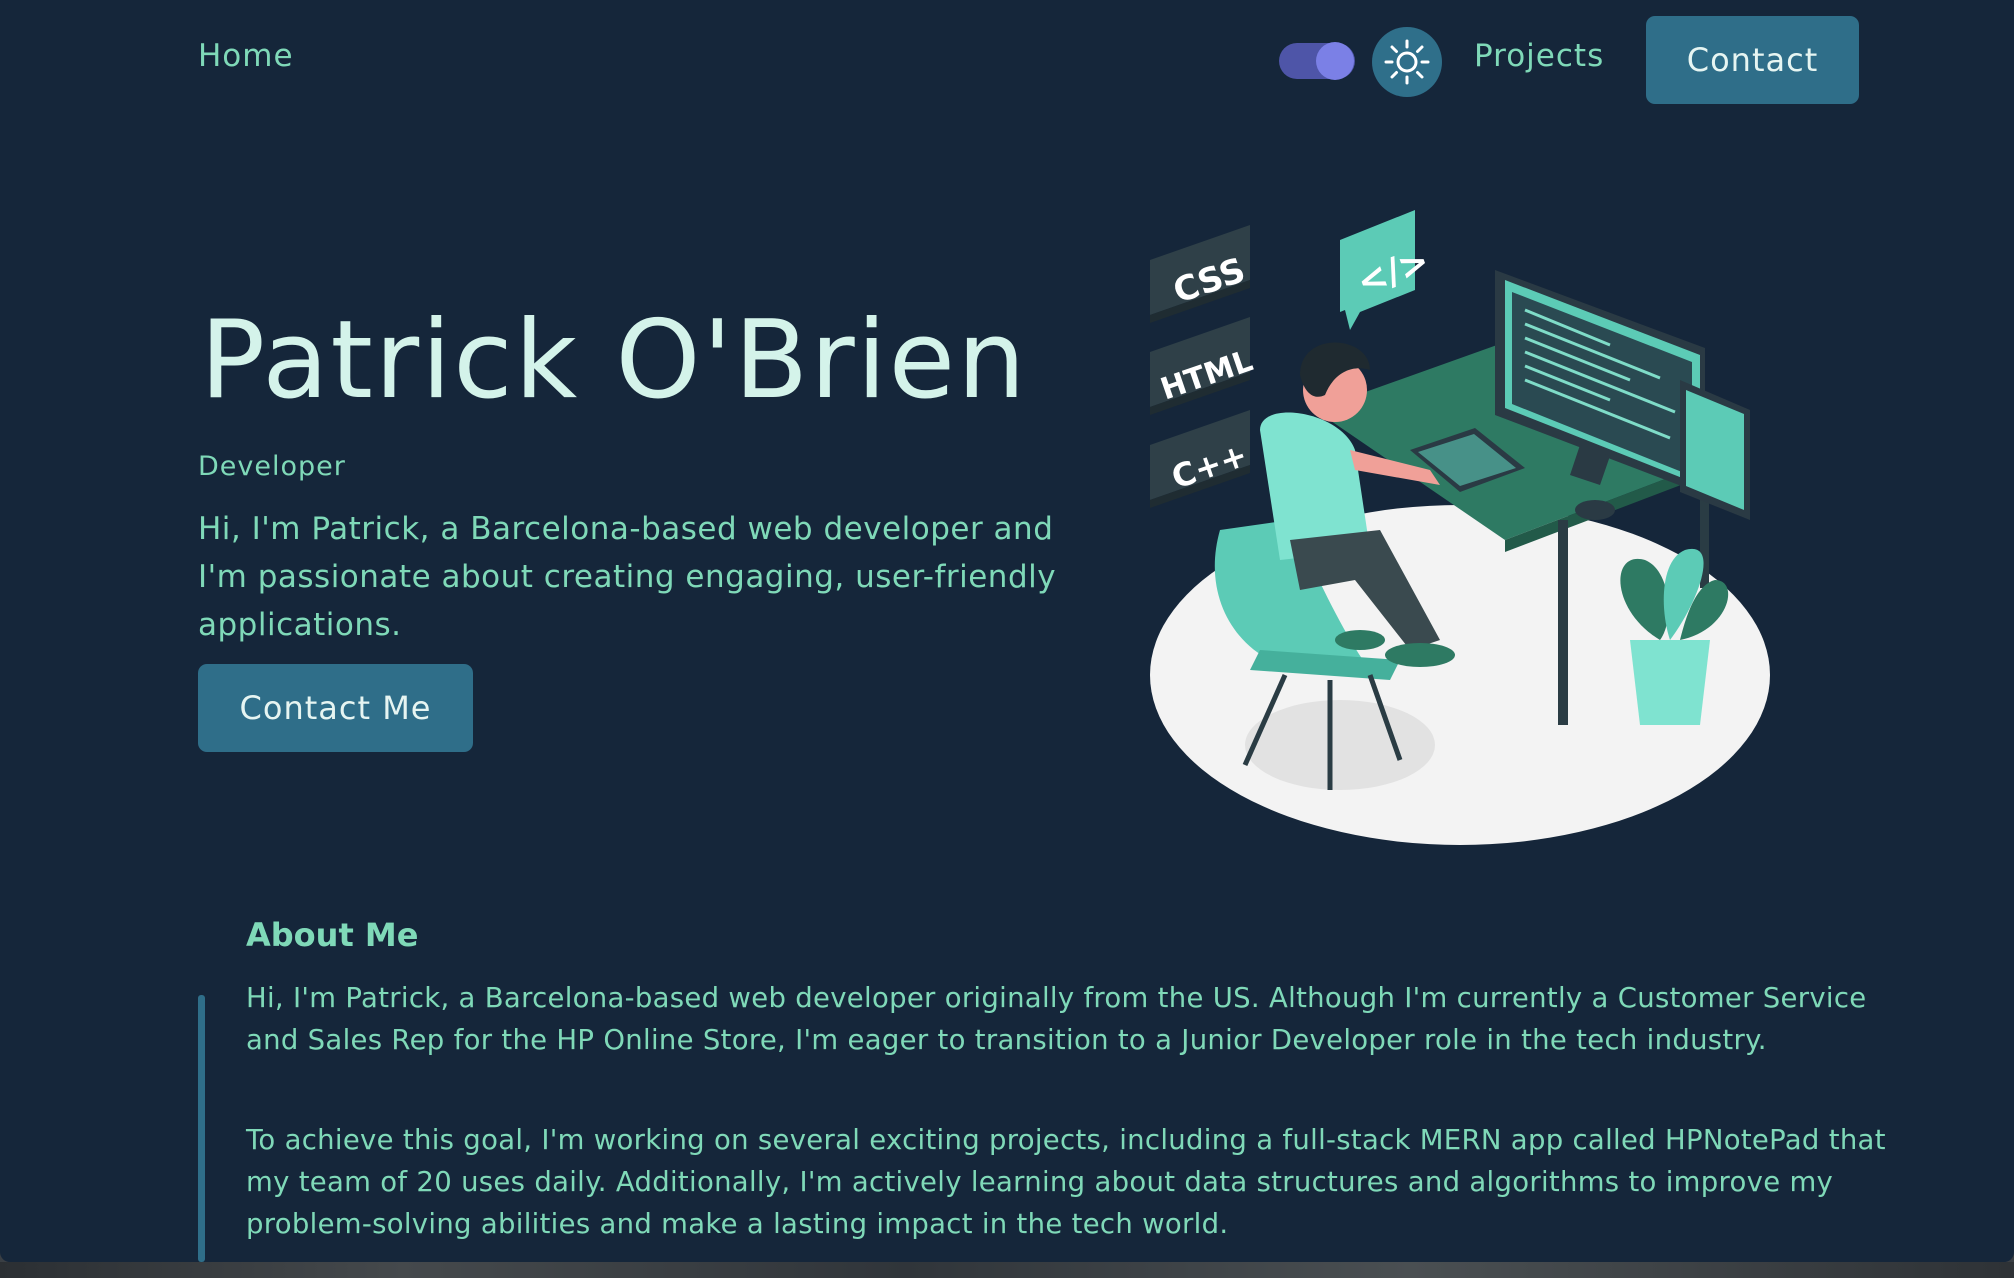  Describe the element at coordinates (614, 360) in the screenshot. I see `hero-name: Patrick O'Brien` at that location.